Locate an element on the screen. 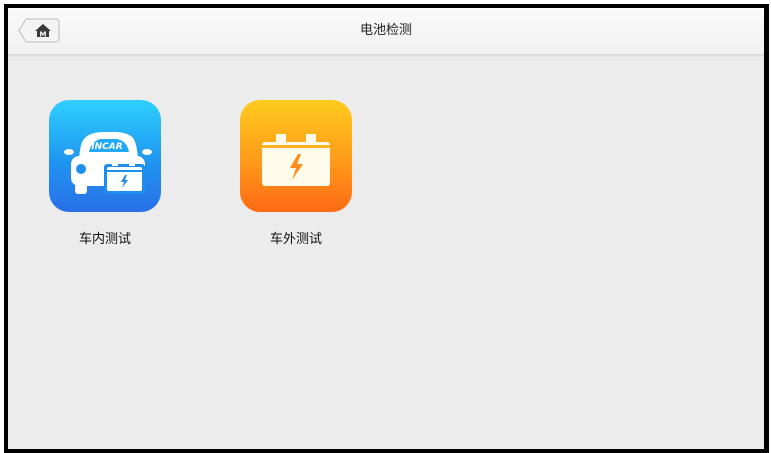  battery-charge-icon is located at coordinates (296, 156).